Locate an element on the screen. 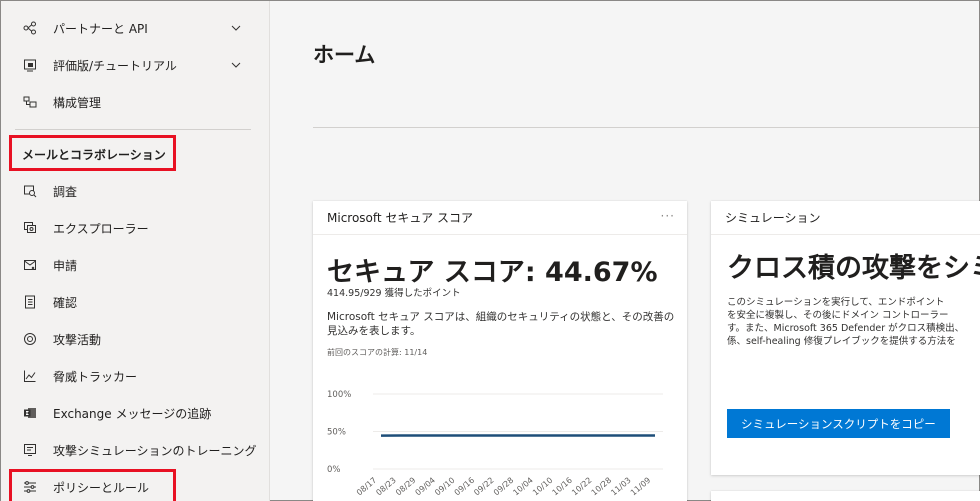 The image size is (980, 501). chart-x-tick-label: 10/22 is located at coordinates (581, 487).